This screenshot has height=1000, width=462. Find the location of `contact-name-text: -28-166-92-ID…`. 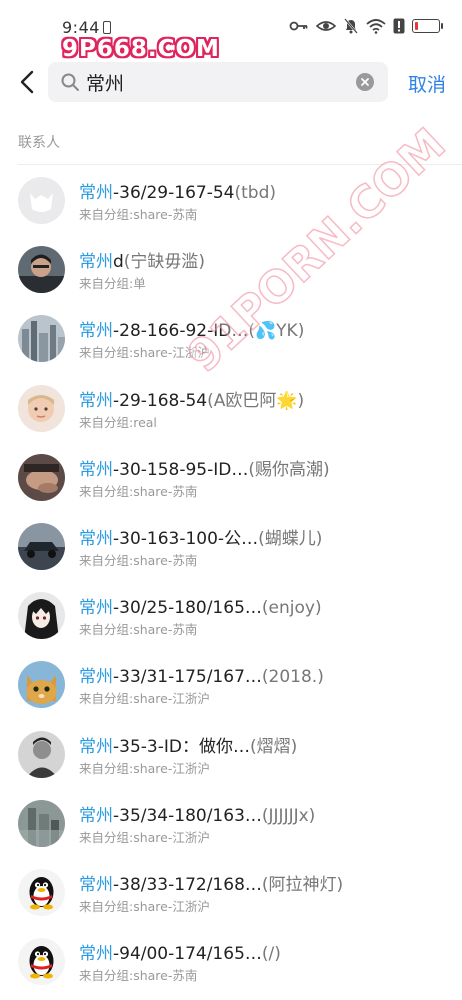

contact-name-text: -28-166-92-ID… is located at coordinates (181, 331).